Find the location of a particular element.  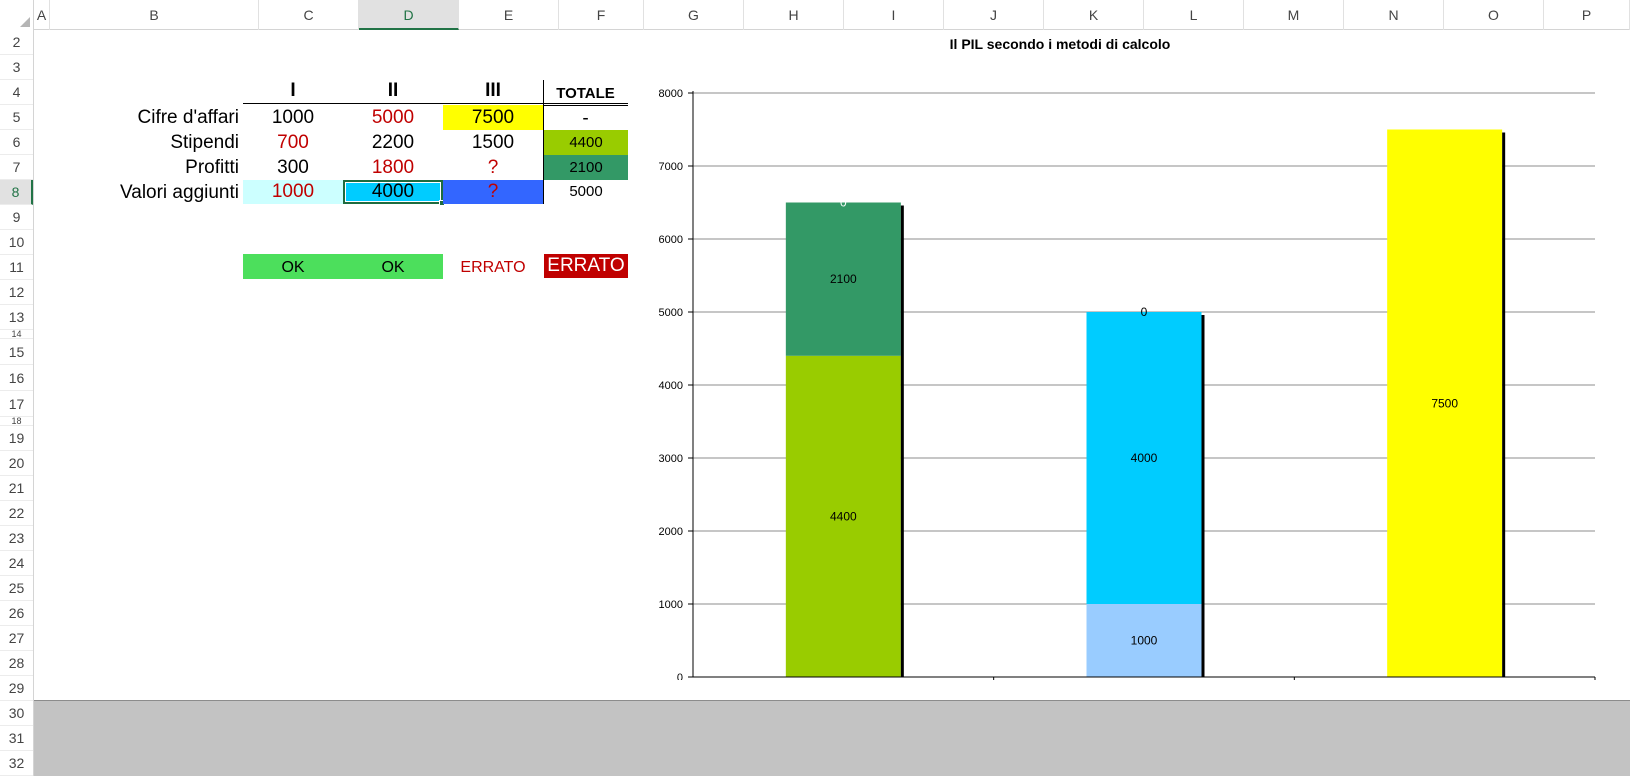

row-header-16: 16 is located at coordinates (16, 378).